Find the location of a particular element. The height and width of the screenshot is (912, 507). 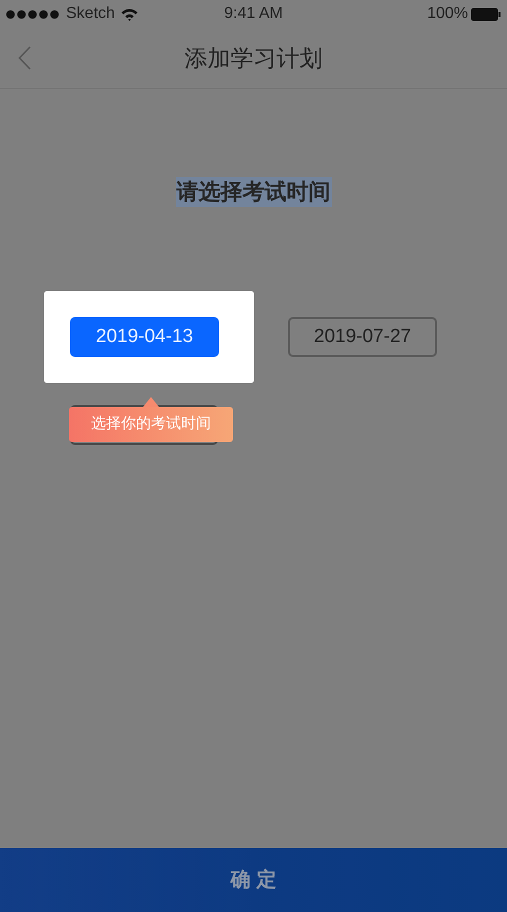

date-button: 2019-04-13 is located at coordinates (144, 337).